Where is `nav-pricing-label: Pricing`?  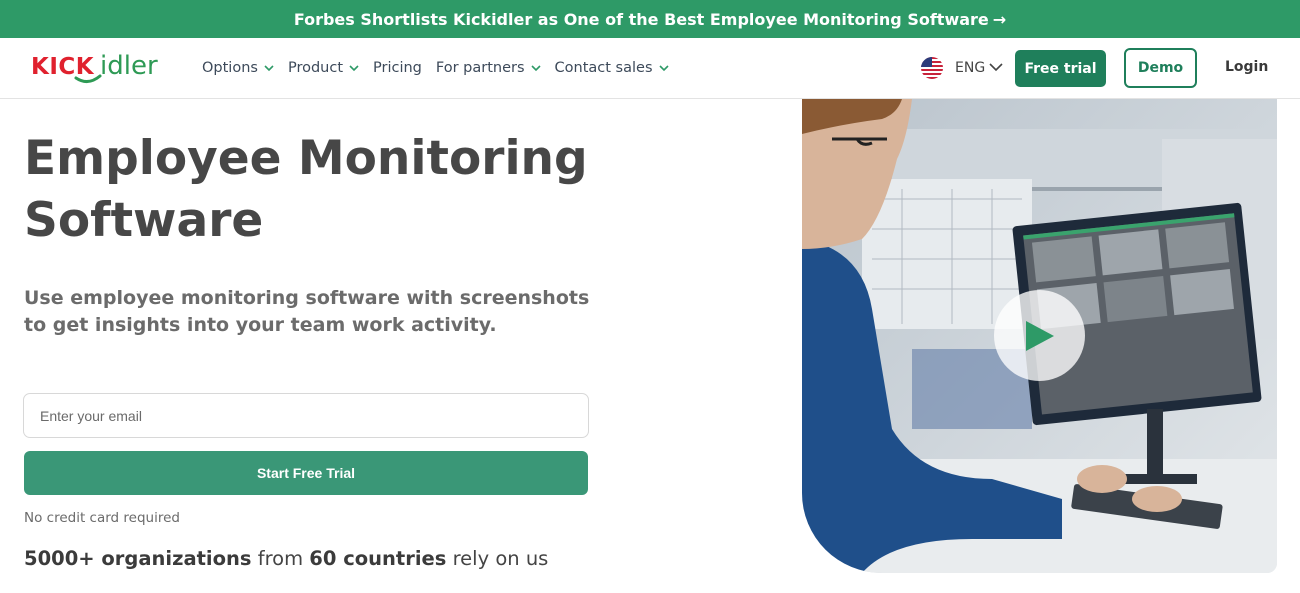 nav-pricing-label: Pricing is located at coordinates (397, 68).